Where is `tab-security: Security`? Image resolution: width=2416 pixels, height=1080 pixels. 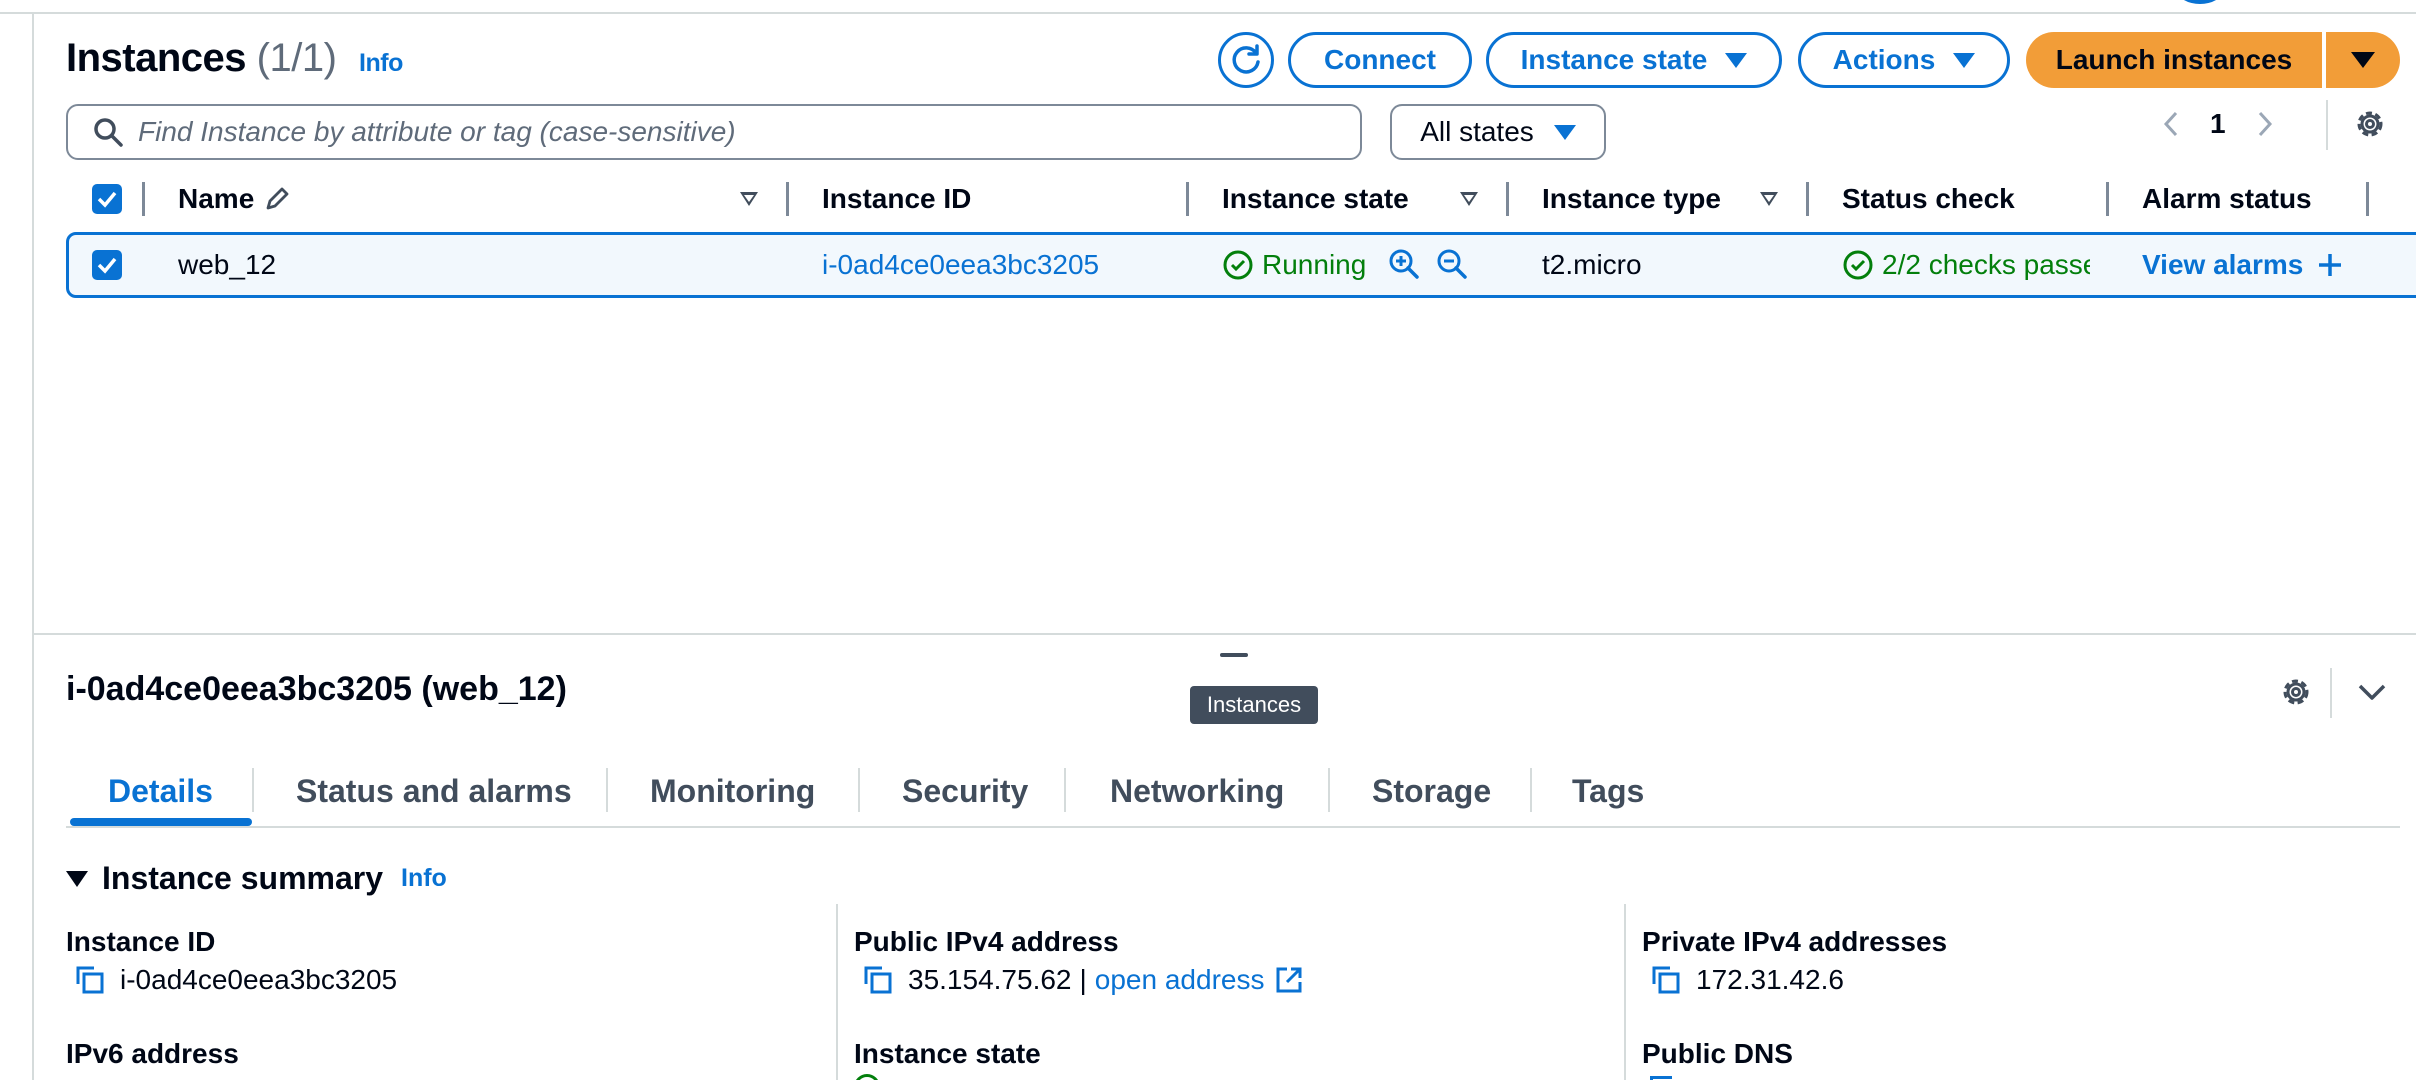 tab-security: Security is located at coordinates (965, 791).